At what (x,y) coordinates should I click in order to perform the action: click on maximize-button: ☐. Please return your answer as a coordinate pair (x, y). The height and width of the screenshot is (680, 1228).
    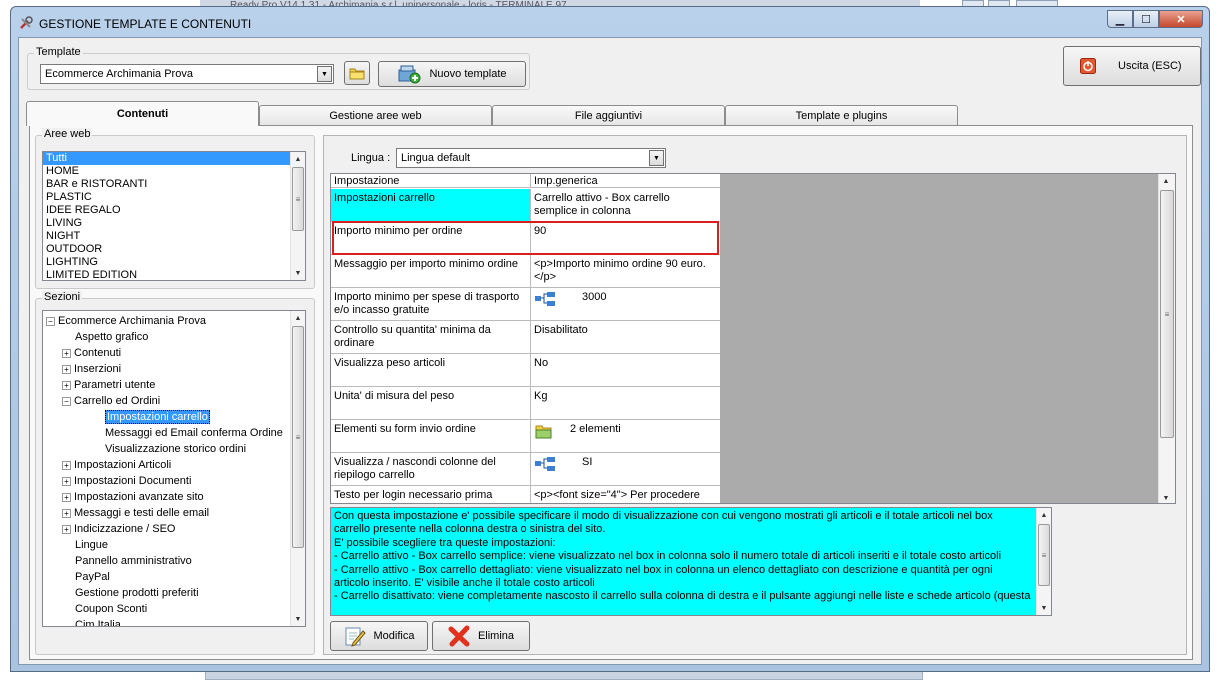
    Looking at the image, I should click on (1146, 19).